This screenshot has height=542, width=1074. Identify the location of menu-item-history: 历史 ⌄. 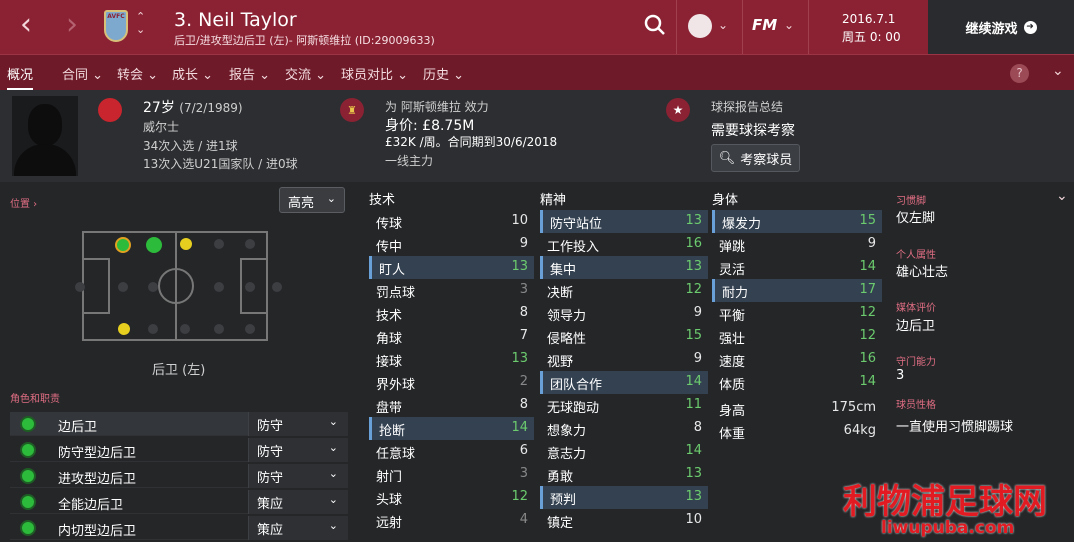
(443, 73).